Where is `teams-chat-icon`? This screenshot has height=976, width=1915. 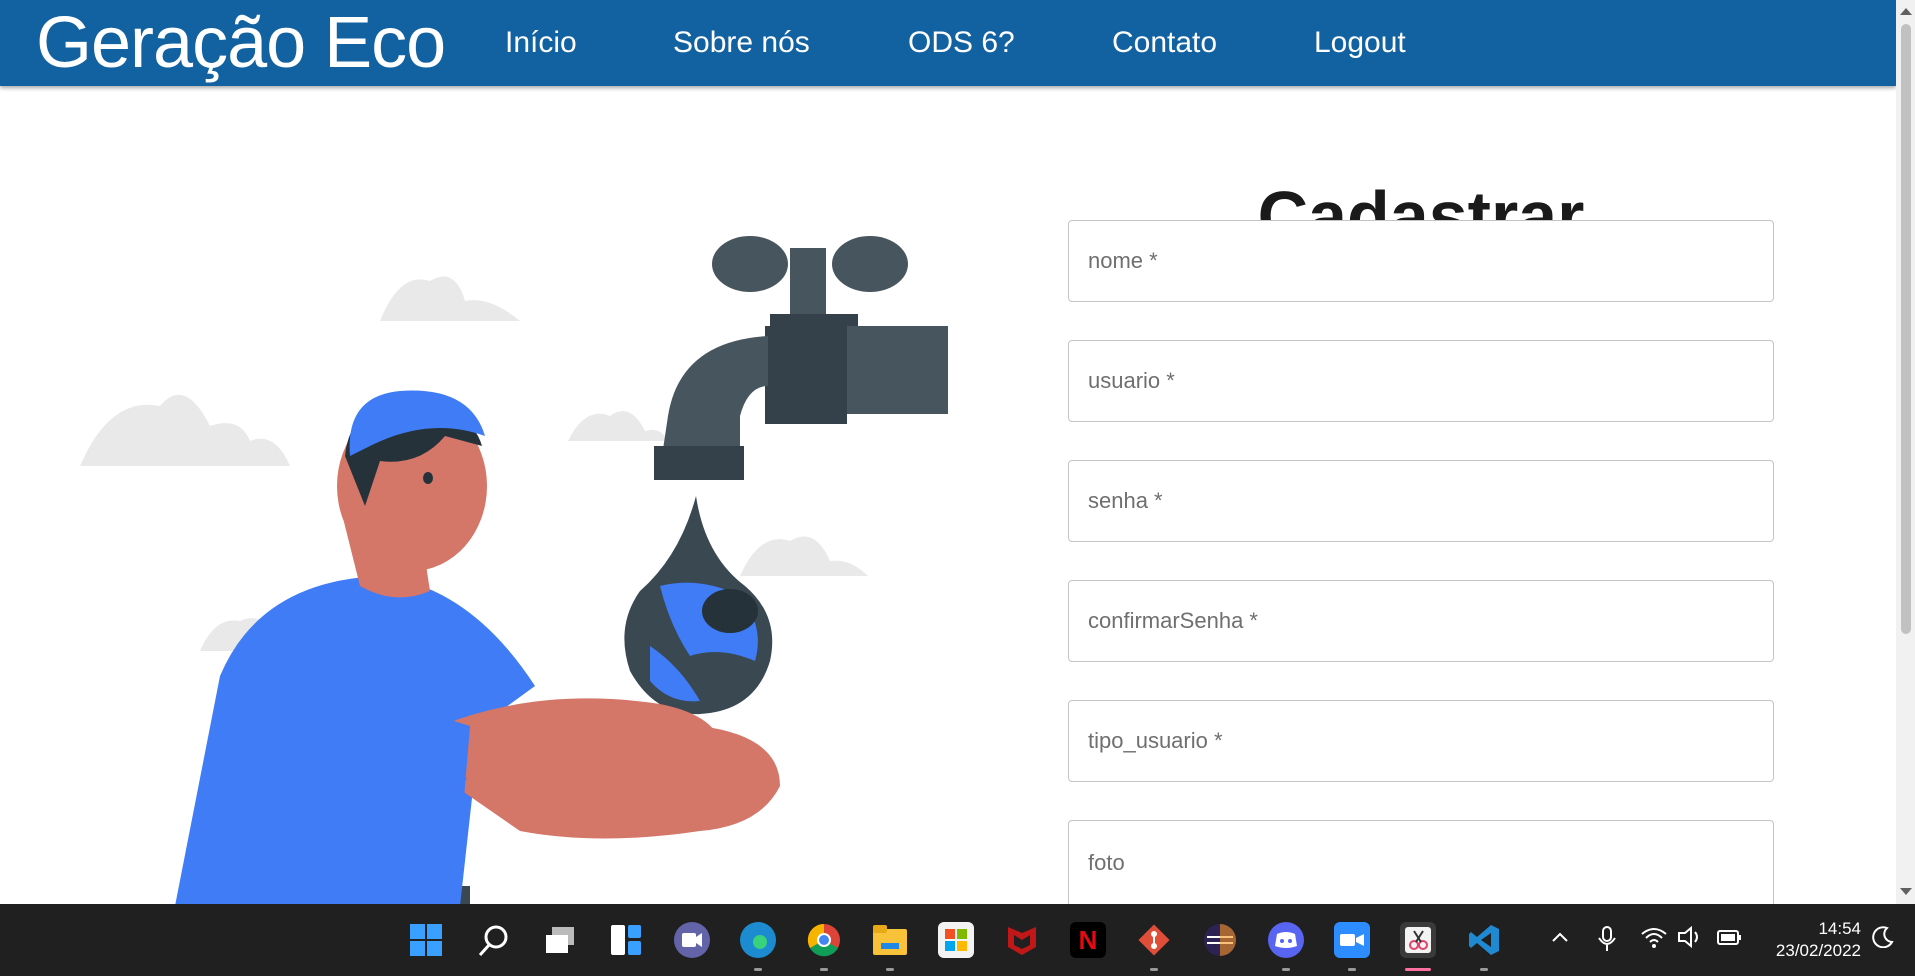 teams-chat-icon is located at coordinates (692, 940).